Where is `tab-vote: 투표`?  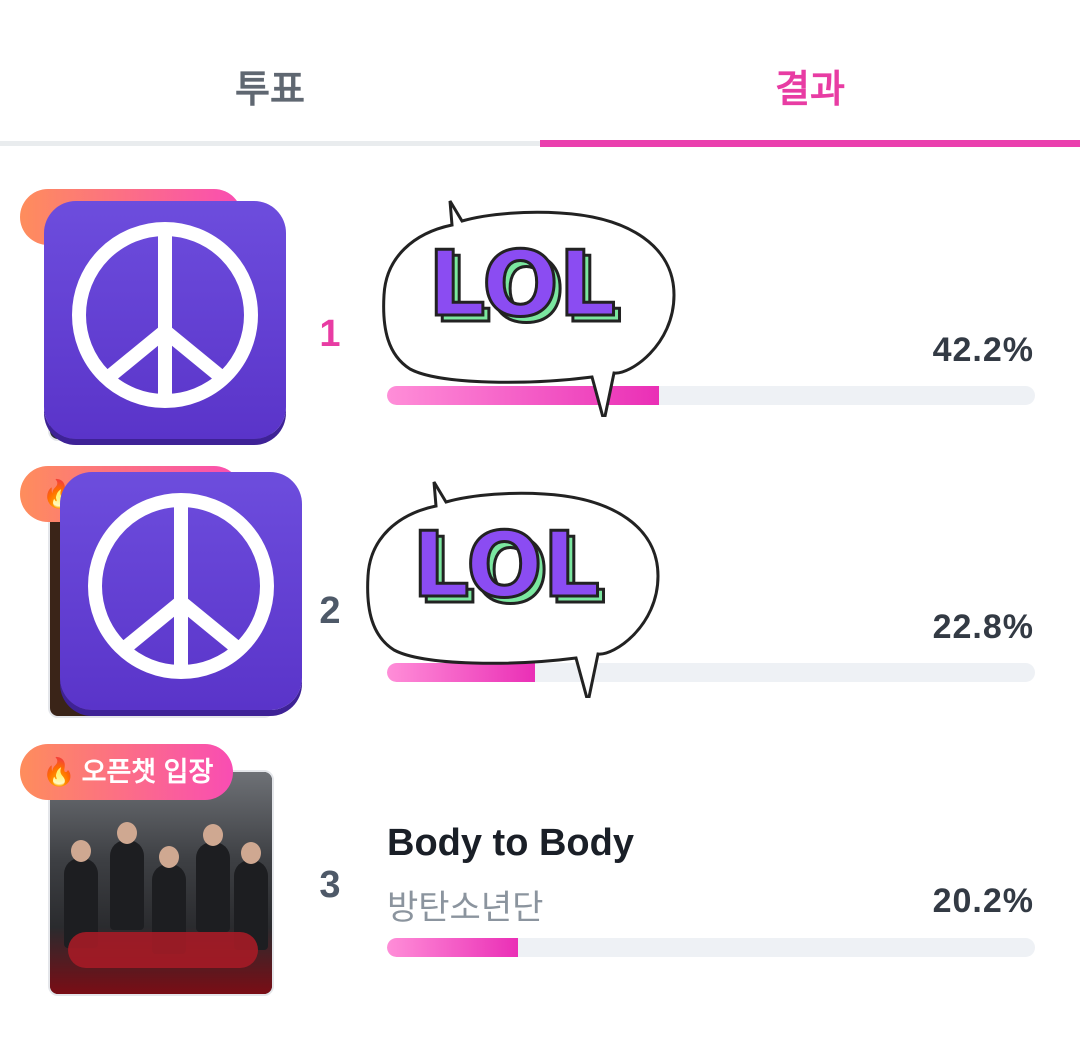 tab-vote: 투표 is located at coordinates (270, 85).